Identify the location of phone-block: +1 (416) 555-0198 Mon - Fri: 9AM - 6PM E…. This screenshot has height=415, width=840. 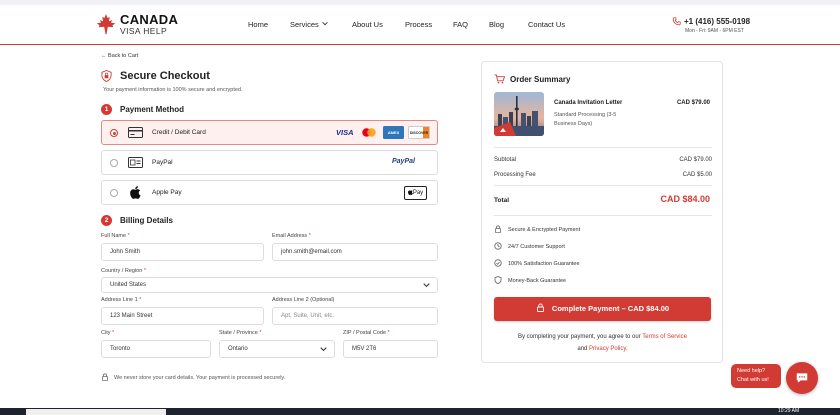
(711, 25).